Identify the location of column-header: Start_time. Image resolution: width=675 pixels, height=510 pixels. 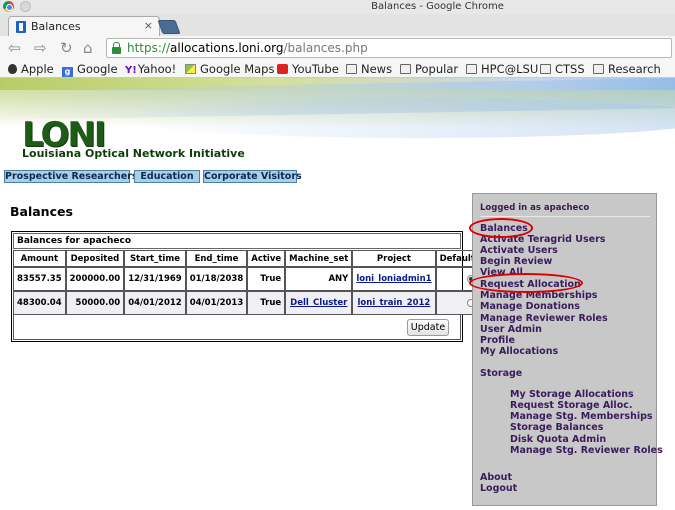
(155, 258).